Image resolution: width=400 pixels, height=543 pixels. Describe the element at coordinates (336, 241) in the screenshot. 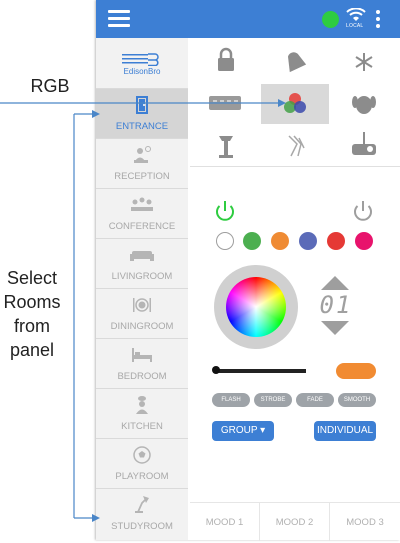

I see `color-swatch-red` at that location.